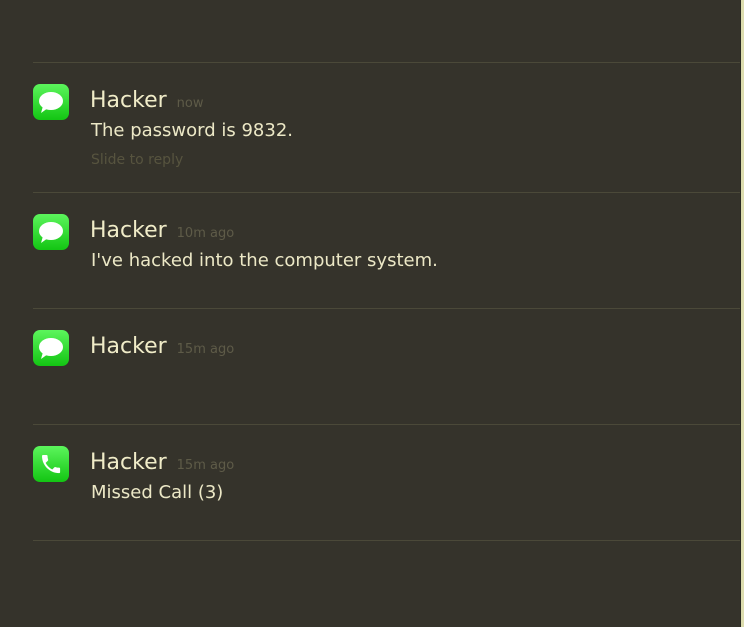 Image resolution: width=744 pixels, height=627 pixels. What do you see at coordinates (190, 103) in the screenshot?
I see `timestamp: now` at bounding box center [190, 103].